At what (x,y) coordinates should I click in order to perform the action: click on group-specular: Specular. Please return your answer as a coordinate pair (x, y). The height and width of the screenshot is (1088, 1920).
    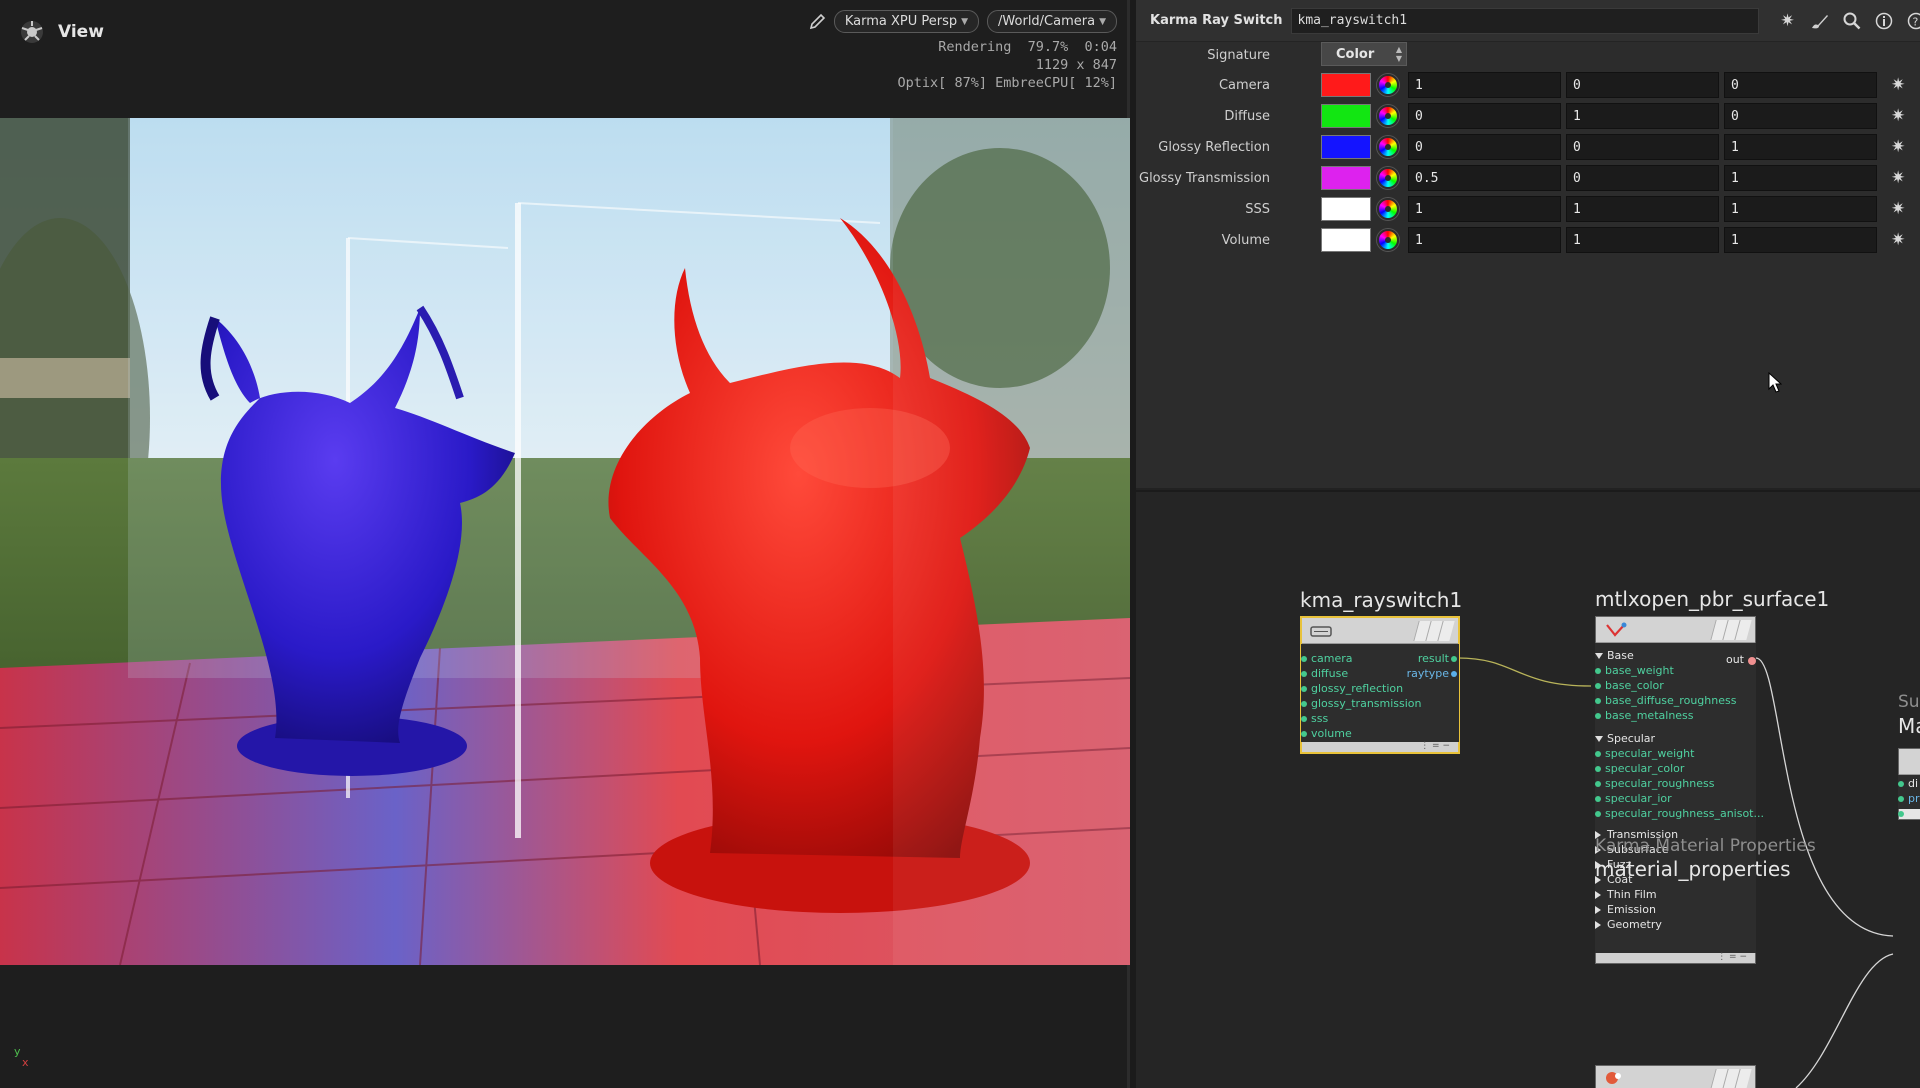
    Looking at the image, I should click on (1625, 739).